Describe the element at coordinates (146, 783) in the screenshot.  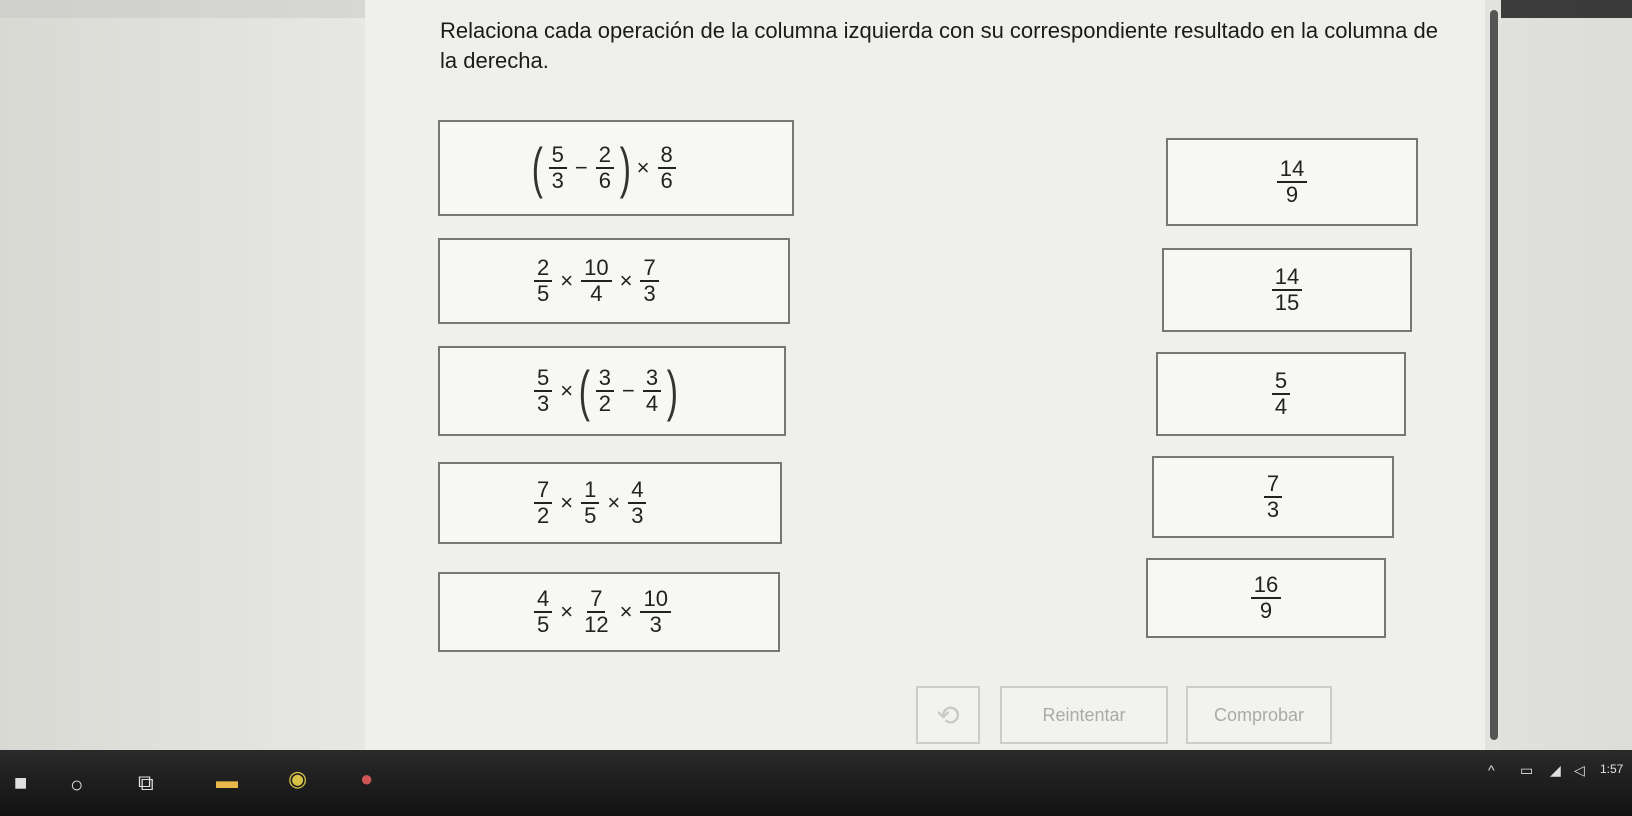
I see `task-view-icon: ⧉` at that location.